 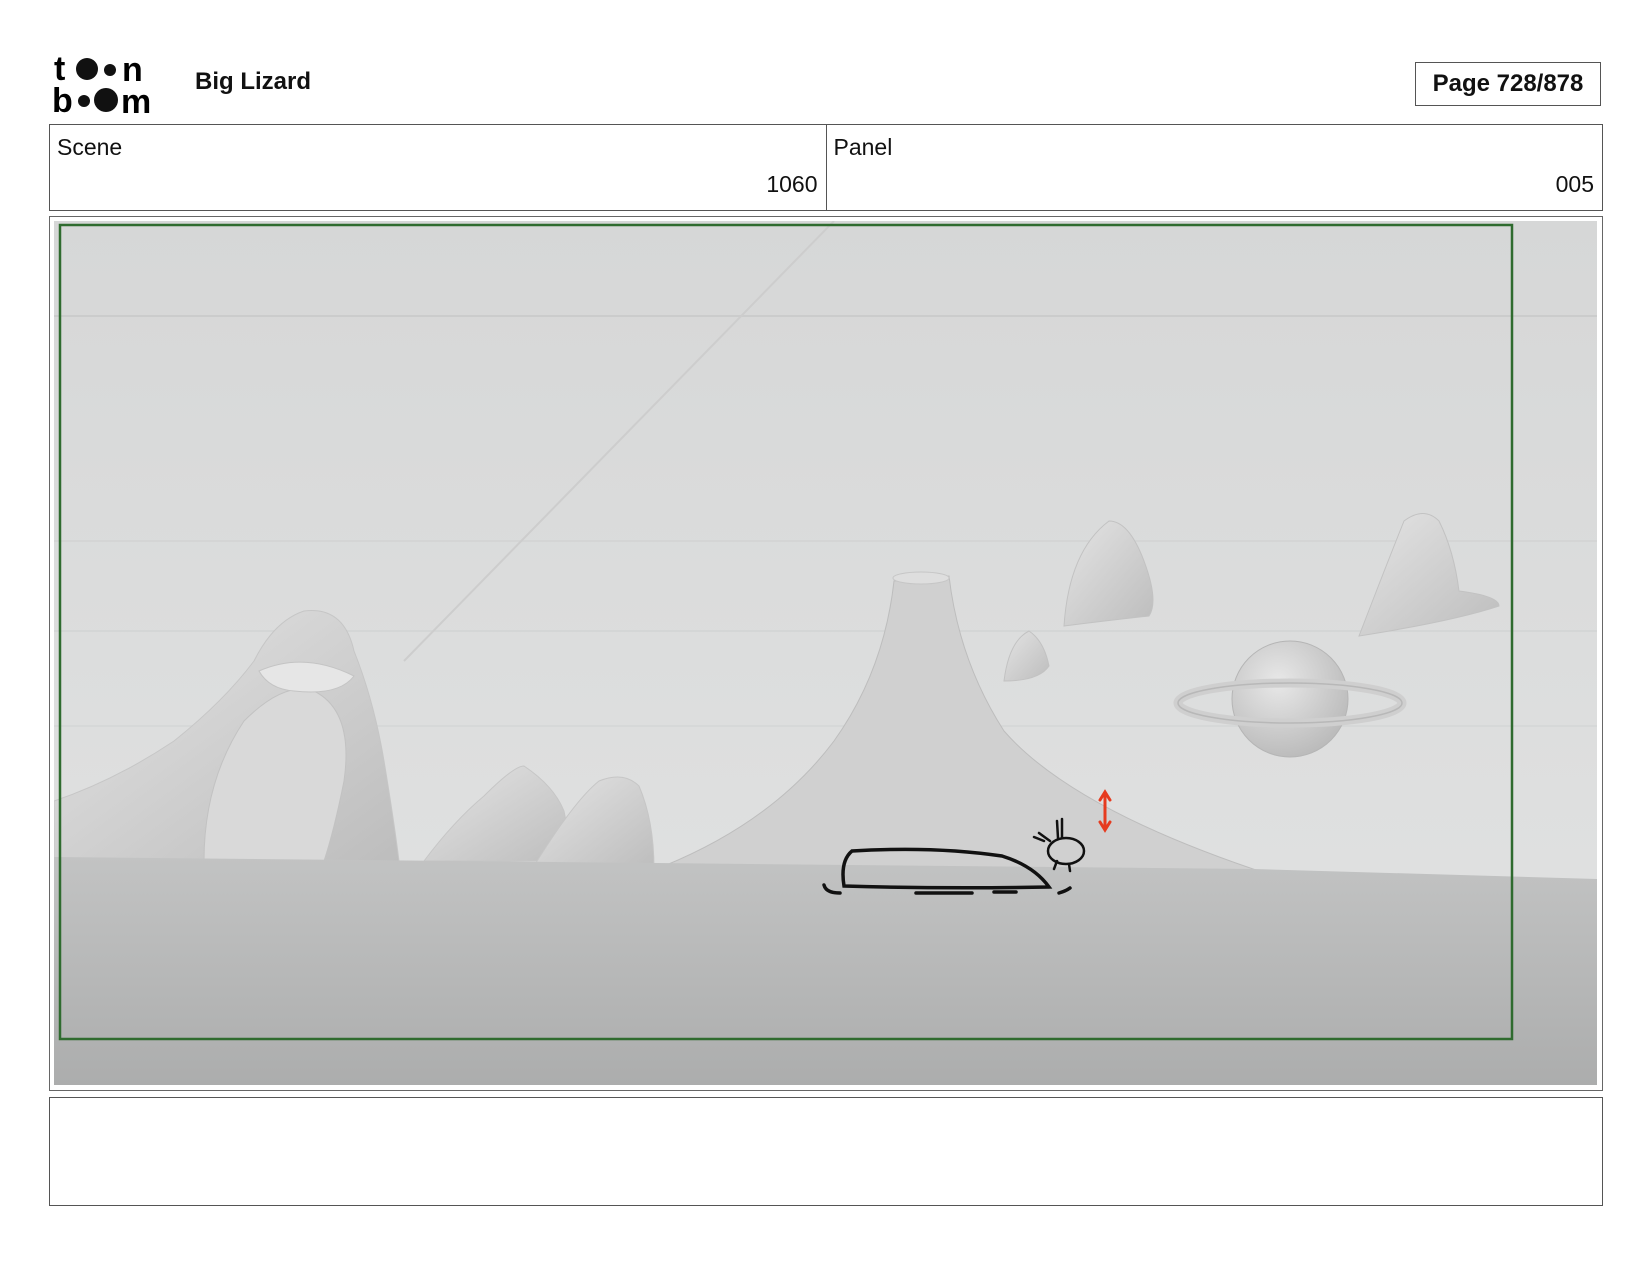 I want to click on project-title: Big Lizard, so click(x=253, y=81).